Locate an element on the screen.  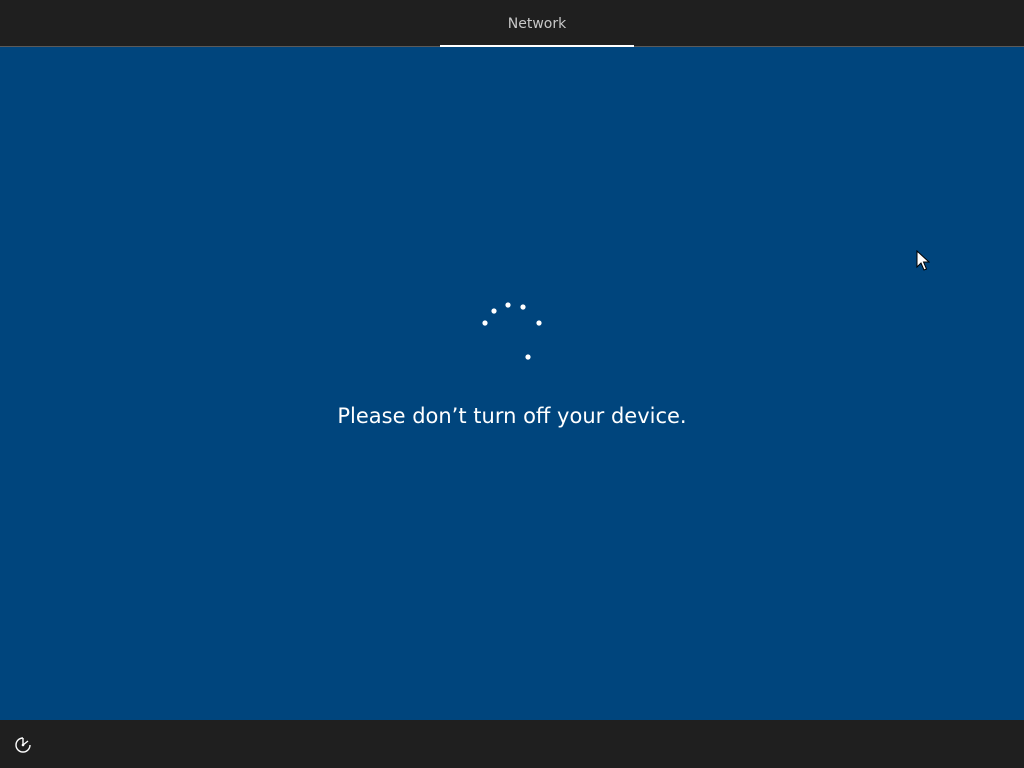
step-label: Network is located at coordinates (537, 24).